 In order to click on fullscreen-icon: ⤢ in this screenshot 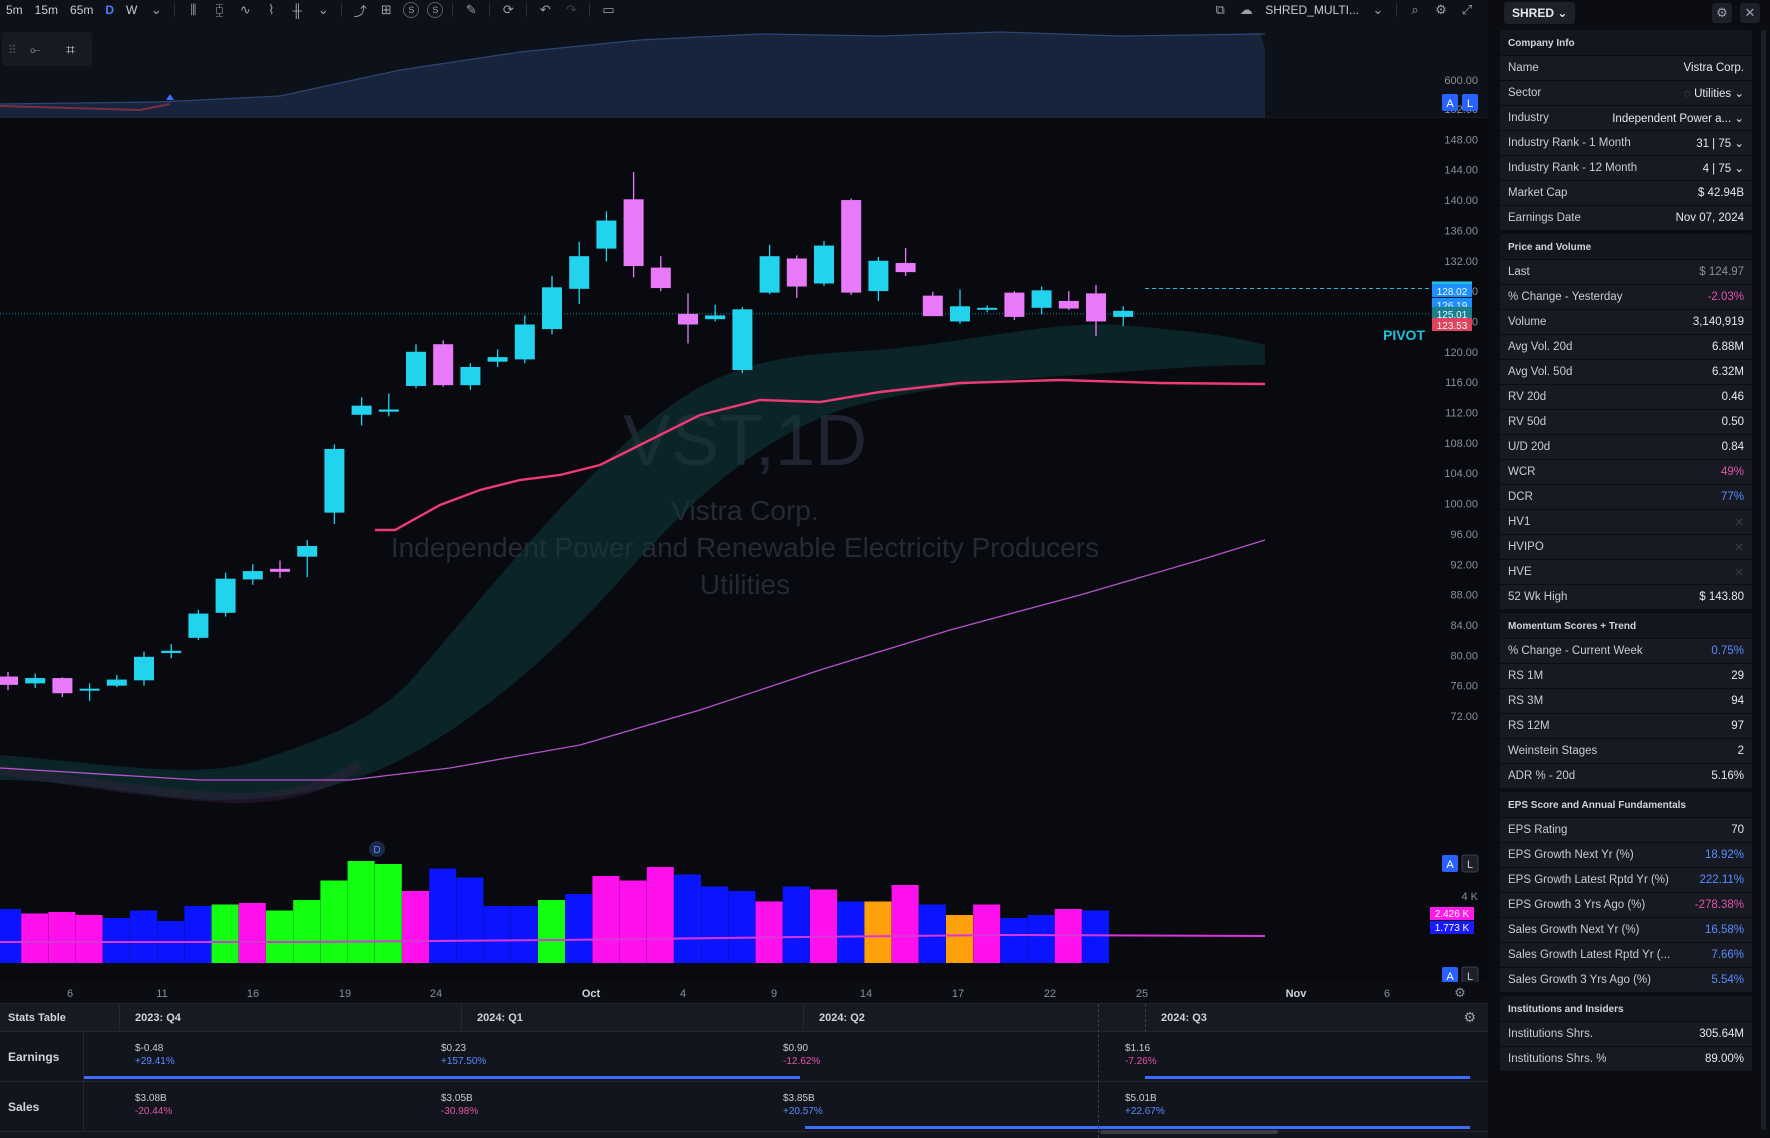, I will do `click(1467, 10)`.